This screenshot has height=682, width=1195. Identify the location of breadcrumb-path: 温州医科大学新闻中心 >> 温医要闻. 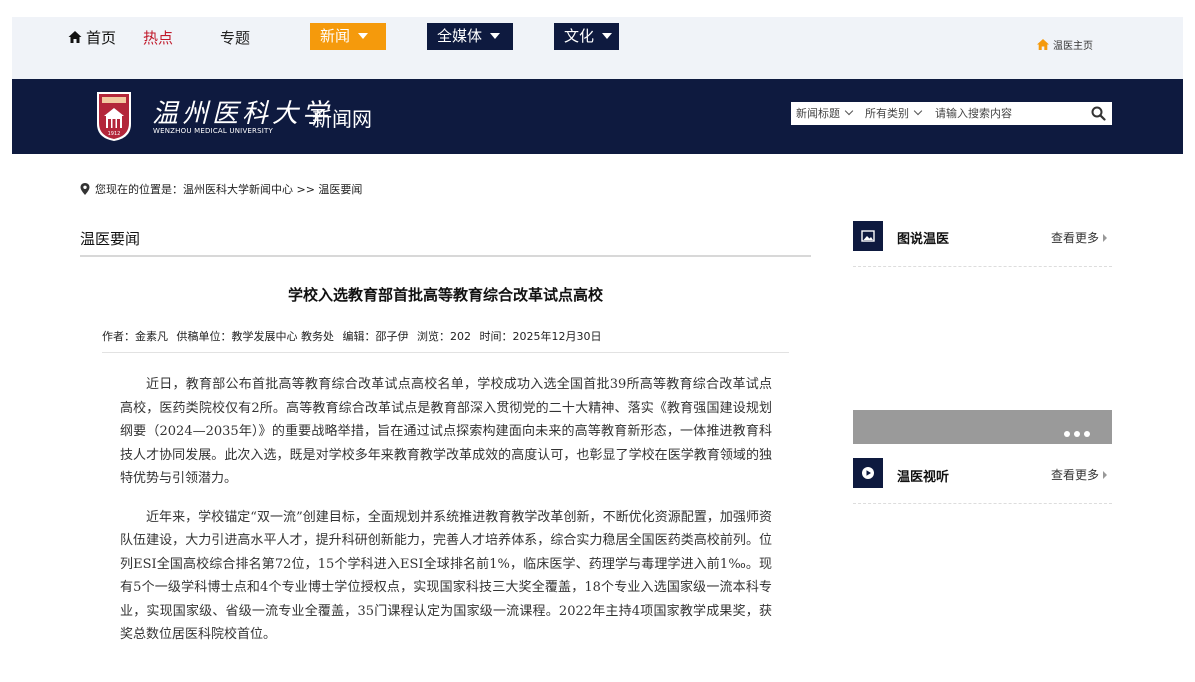
(272, 189).